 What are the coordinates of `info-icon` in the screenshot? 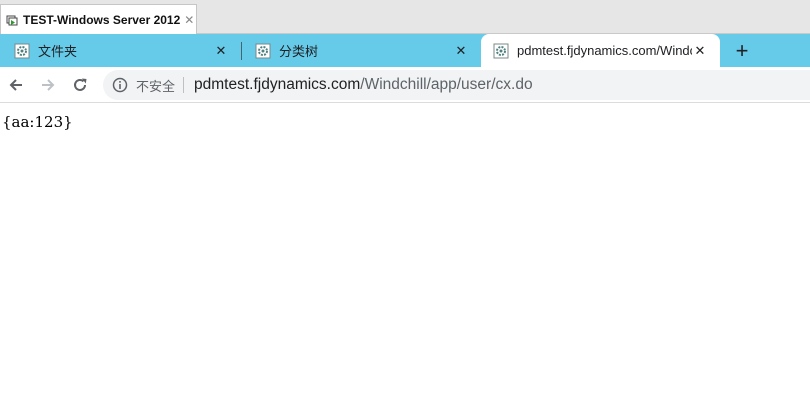 It's located at (120, 85).